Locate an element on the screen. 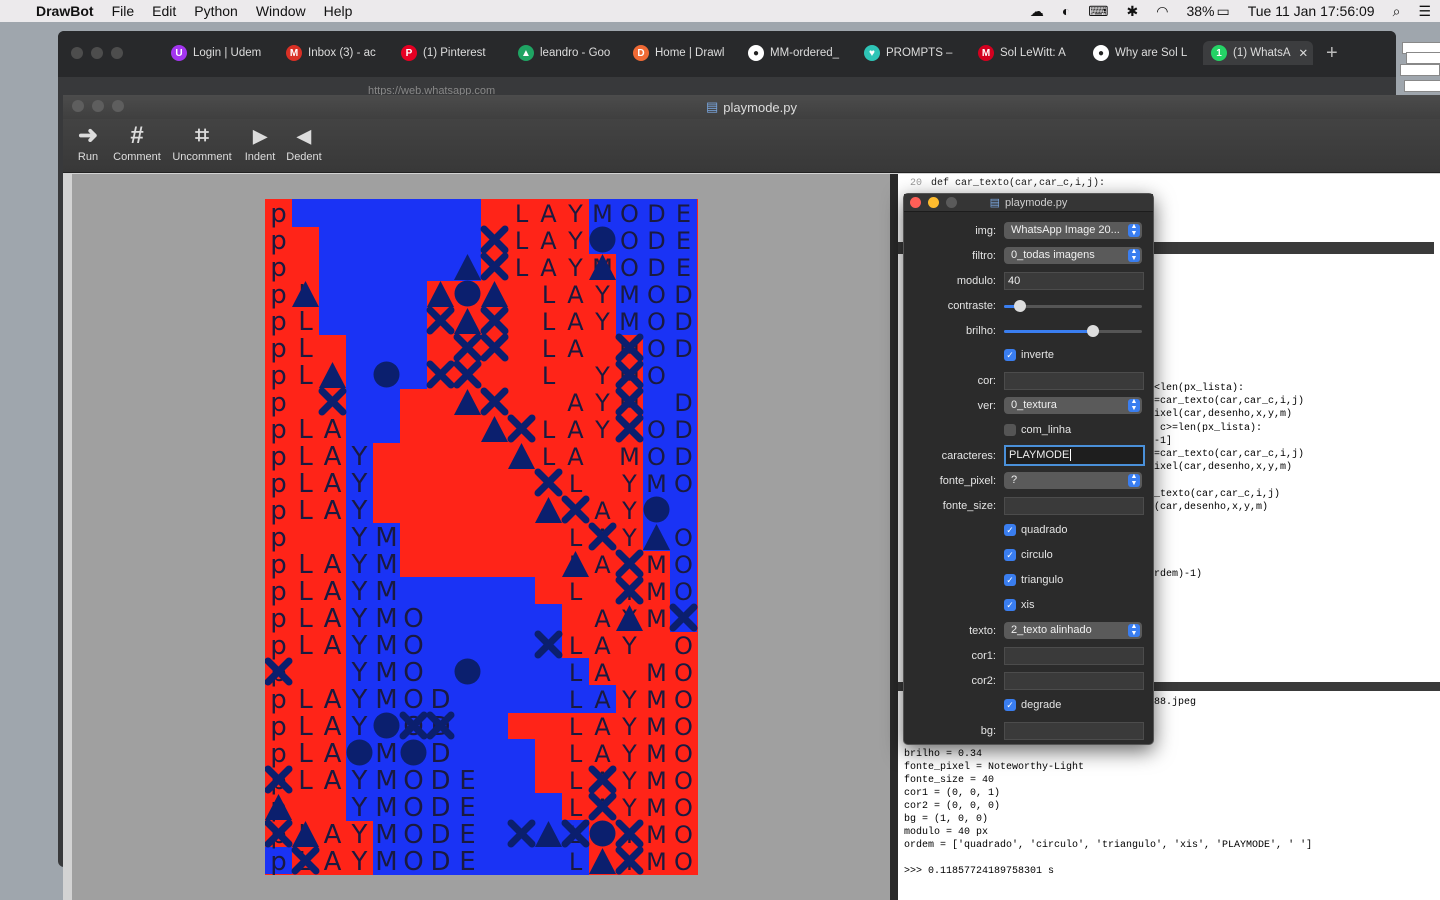 The image size is (1440, 900). dedent-button: ◀ Dedent is located at coordinates (304, 142).